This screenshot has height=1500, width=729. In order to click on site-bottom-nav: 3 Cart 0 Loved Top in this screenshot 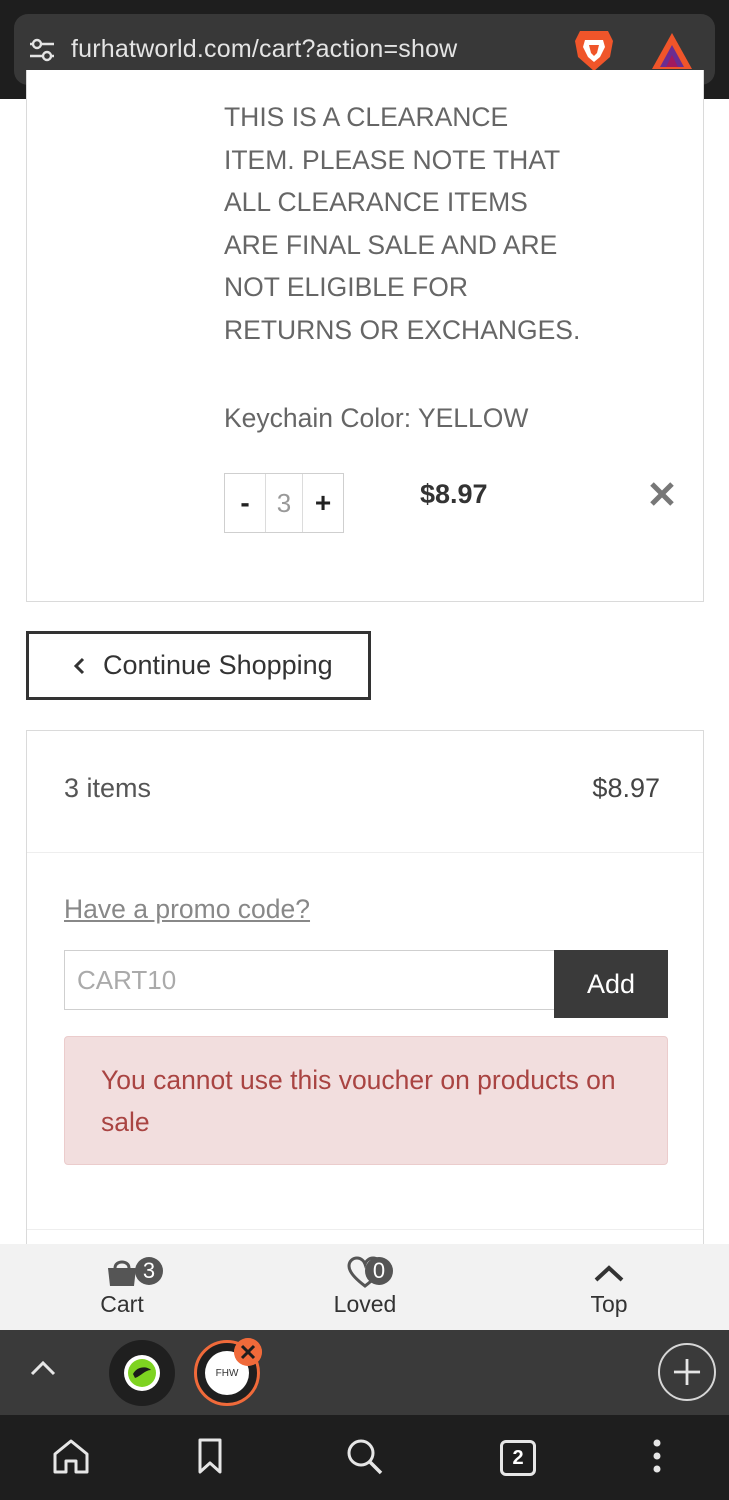, I will do `click(364, 1287)`.